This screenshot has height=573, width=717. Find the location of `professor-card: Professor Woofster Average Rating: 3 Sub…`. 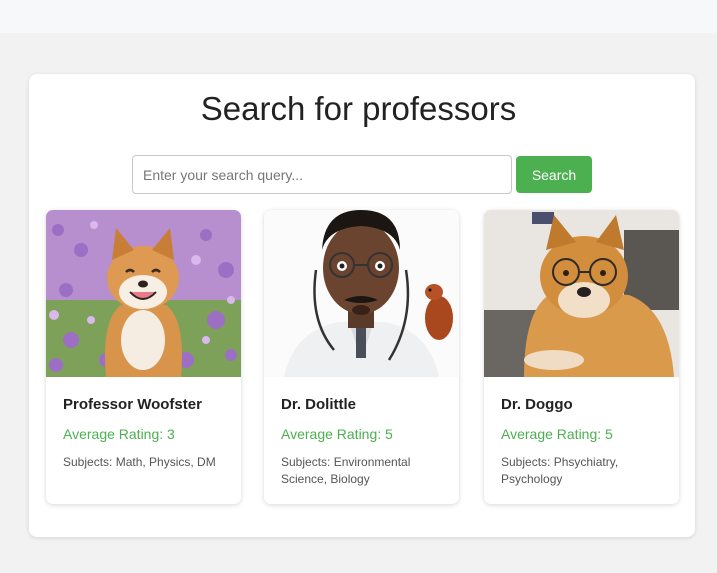

professor-card: Professor Woofster Average Rating: 3 Sub… is located at coordinates (143, 357).